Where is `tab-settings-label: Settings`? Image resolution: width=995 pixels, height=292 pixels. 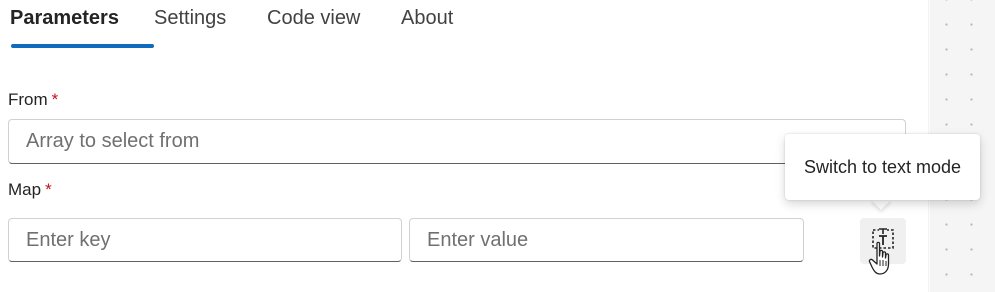
tab-settings-label: Settings is located at coordinates (190, 18).